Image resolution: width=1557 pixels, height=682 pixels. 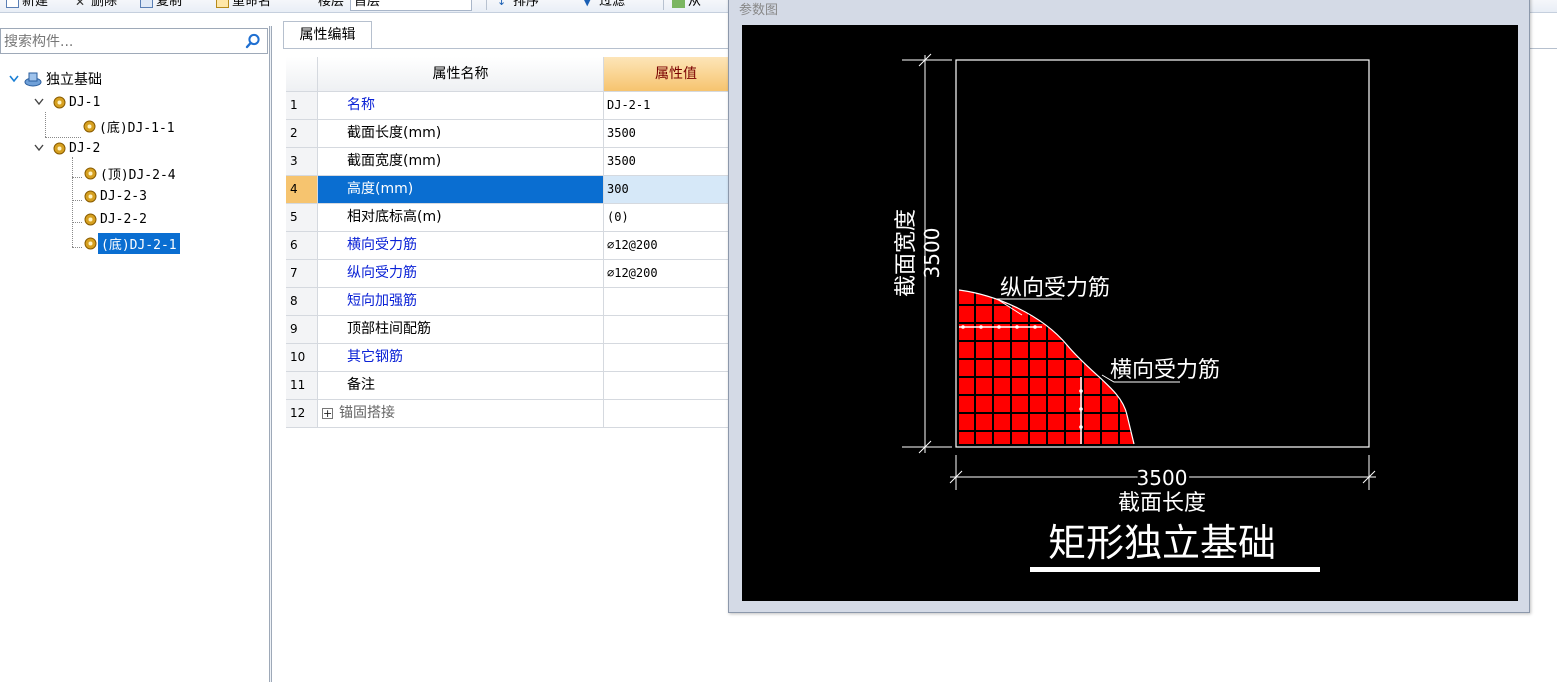 I want to click on table-row: 7 纵向受力筋 ⌀12@200, so click(x=516, y=274).